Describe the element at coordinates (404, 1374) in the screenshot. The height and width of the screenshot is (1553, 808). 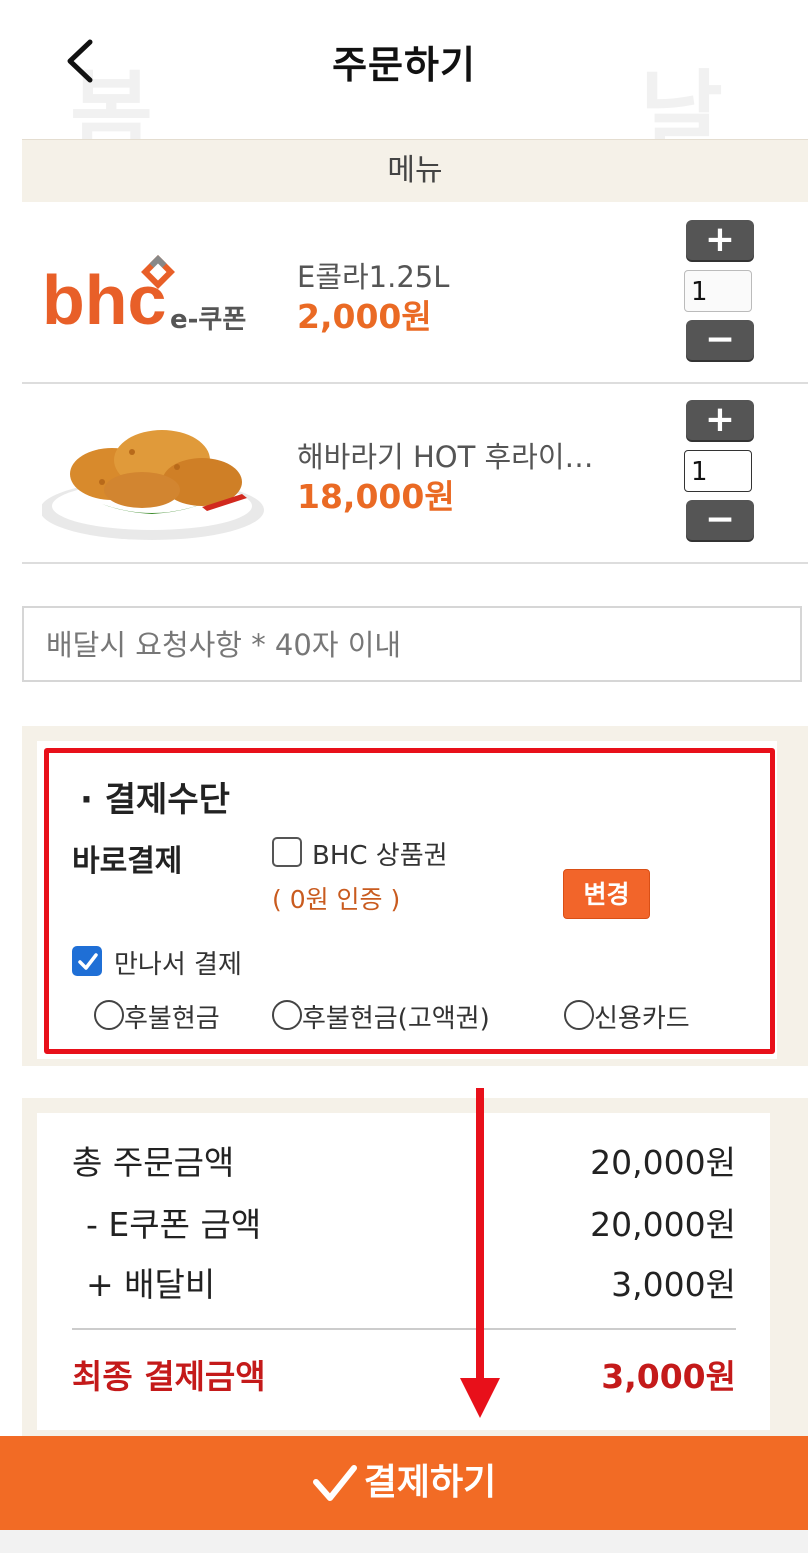
I see `final-row: 최종 결제금액 3,000원` at that location.